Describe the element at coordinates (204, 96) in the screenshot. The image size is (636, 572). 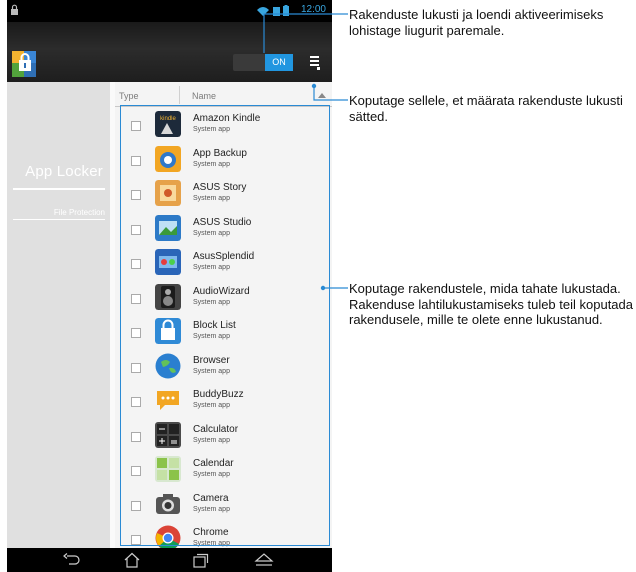
I see `name-column-header: Name` at that location.